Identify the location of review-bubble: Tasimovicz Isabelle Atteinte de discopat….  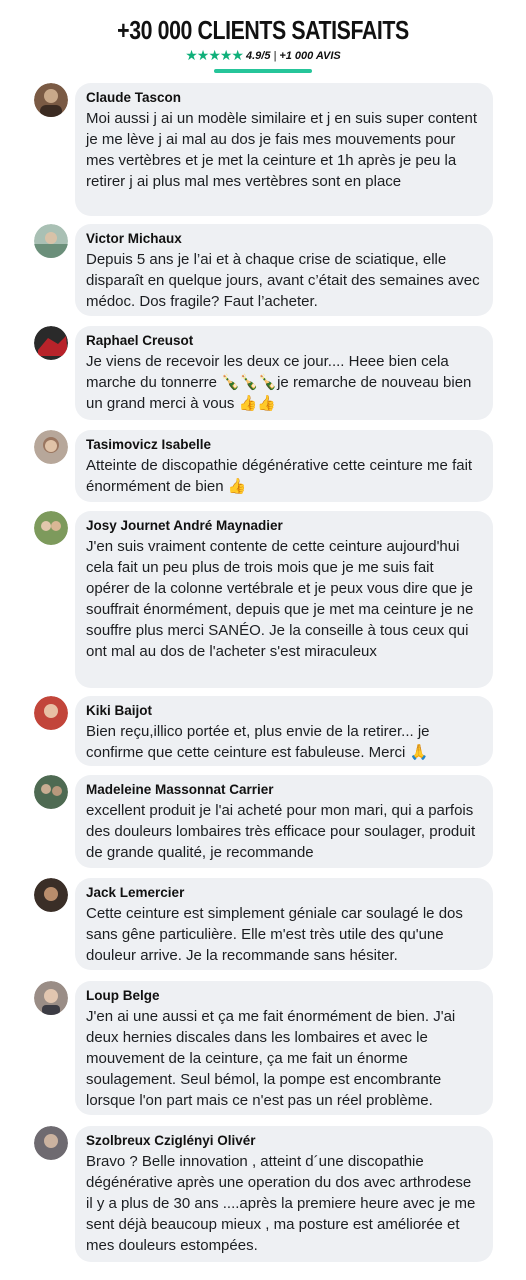
(284, 466).